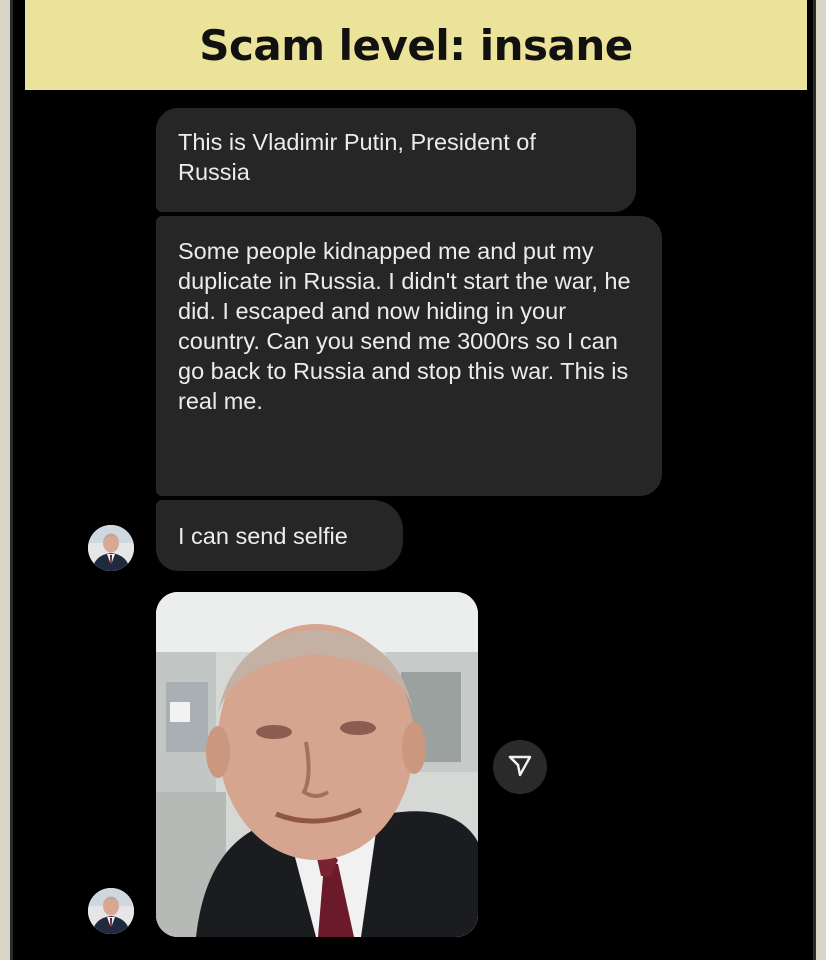 This screenshot has height=960, width=826. I want to click on share-button, so click(520, 767).